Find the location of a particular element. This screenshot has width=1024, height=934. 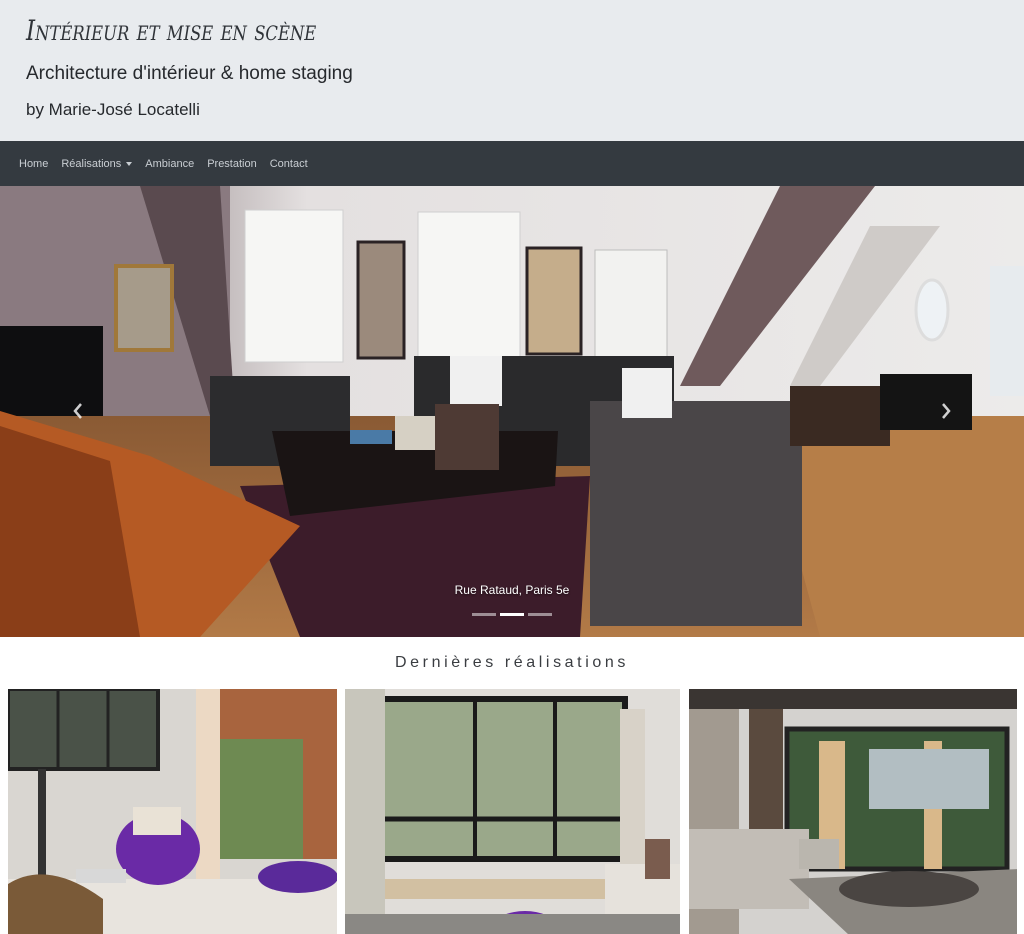

nav-home: Home is located at coordinates (33, 164).